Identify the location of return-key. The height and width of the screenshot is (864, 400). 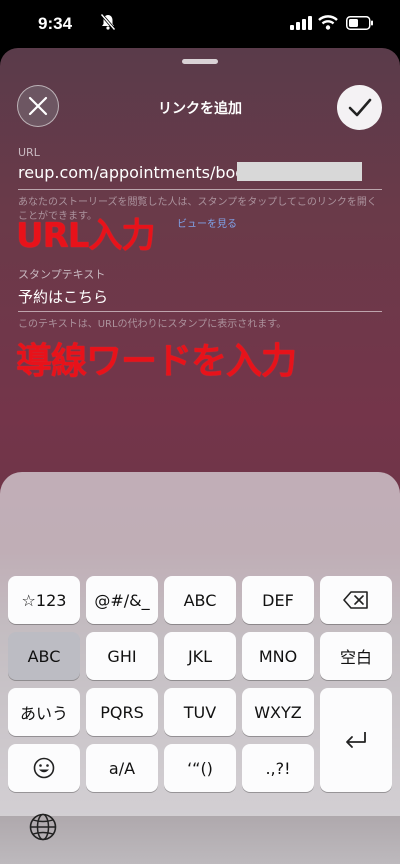
(356, 740).